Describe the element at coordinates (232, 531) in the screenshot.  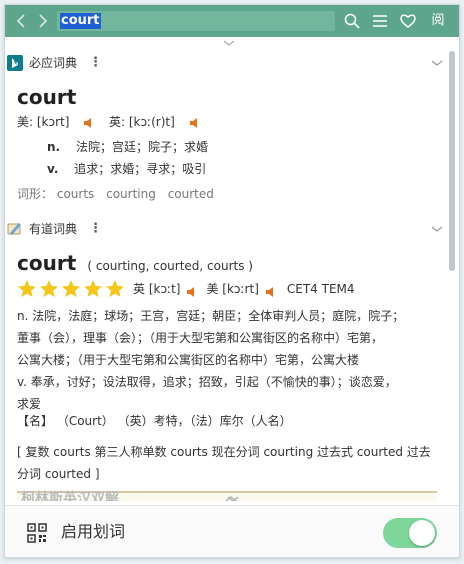
I see `bottom-bar: 启用划词` at that location.